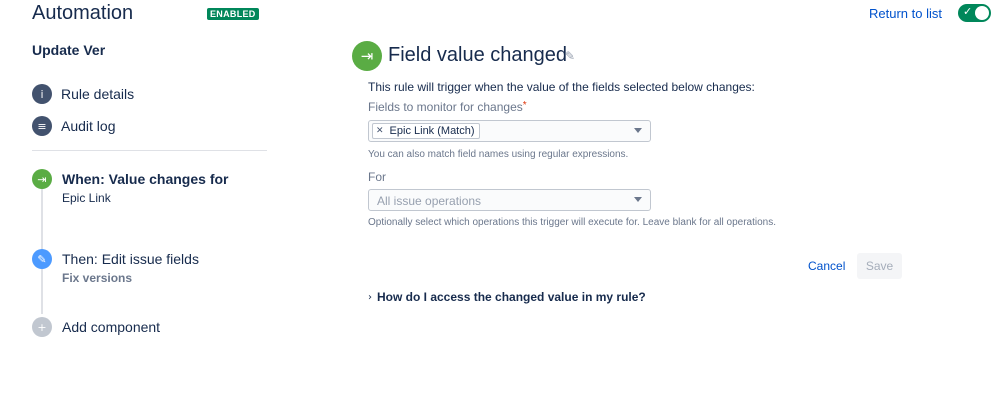  I want to click on return-to-list-link: Return to list, so click(905, 13).